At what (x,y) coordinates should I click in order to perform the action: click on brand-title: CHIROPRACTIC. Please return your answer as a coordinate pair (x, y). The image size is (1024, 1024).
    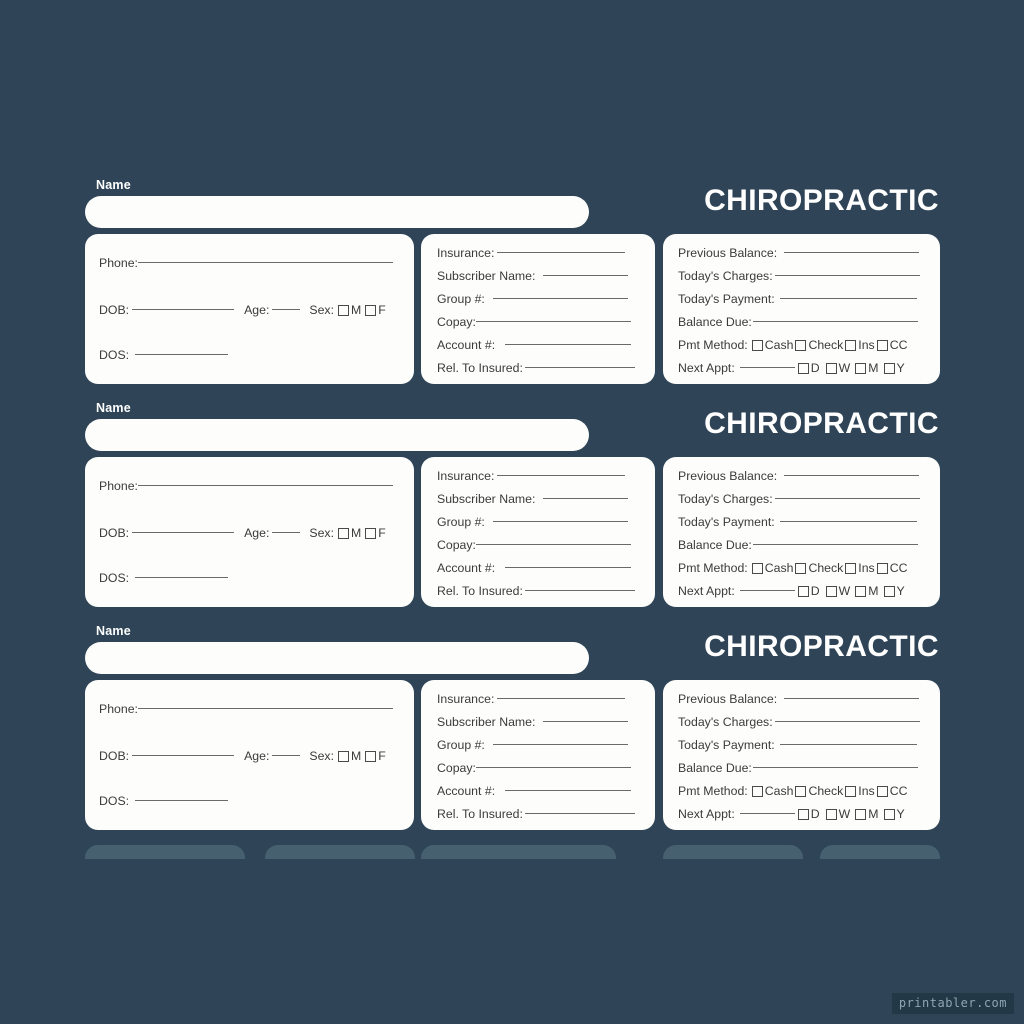
    Looking at the image, I should click on (821, 200).